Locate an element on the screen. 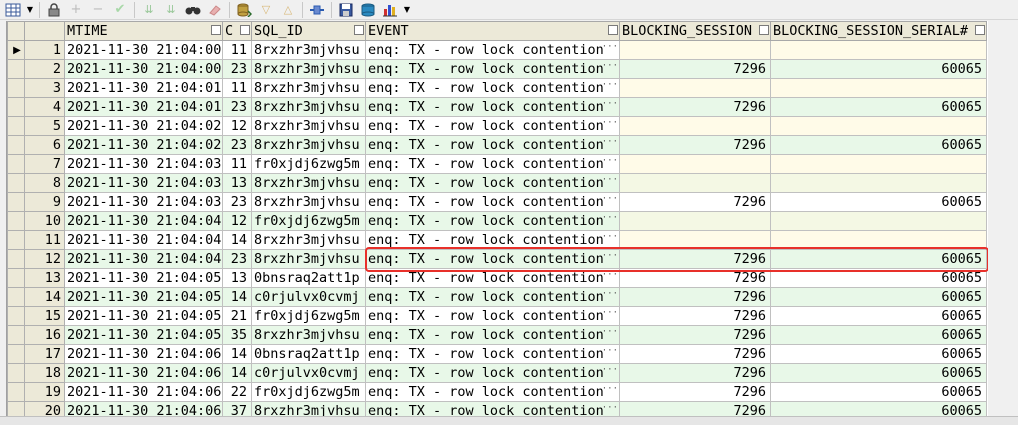 Image resolution: width=1018 pixels, height=425 pixels. row-number: 6 is located at coordinates (44, 145).